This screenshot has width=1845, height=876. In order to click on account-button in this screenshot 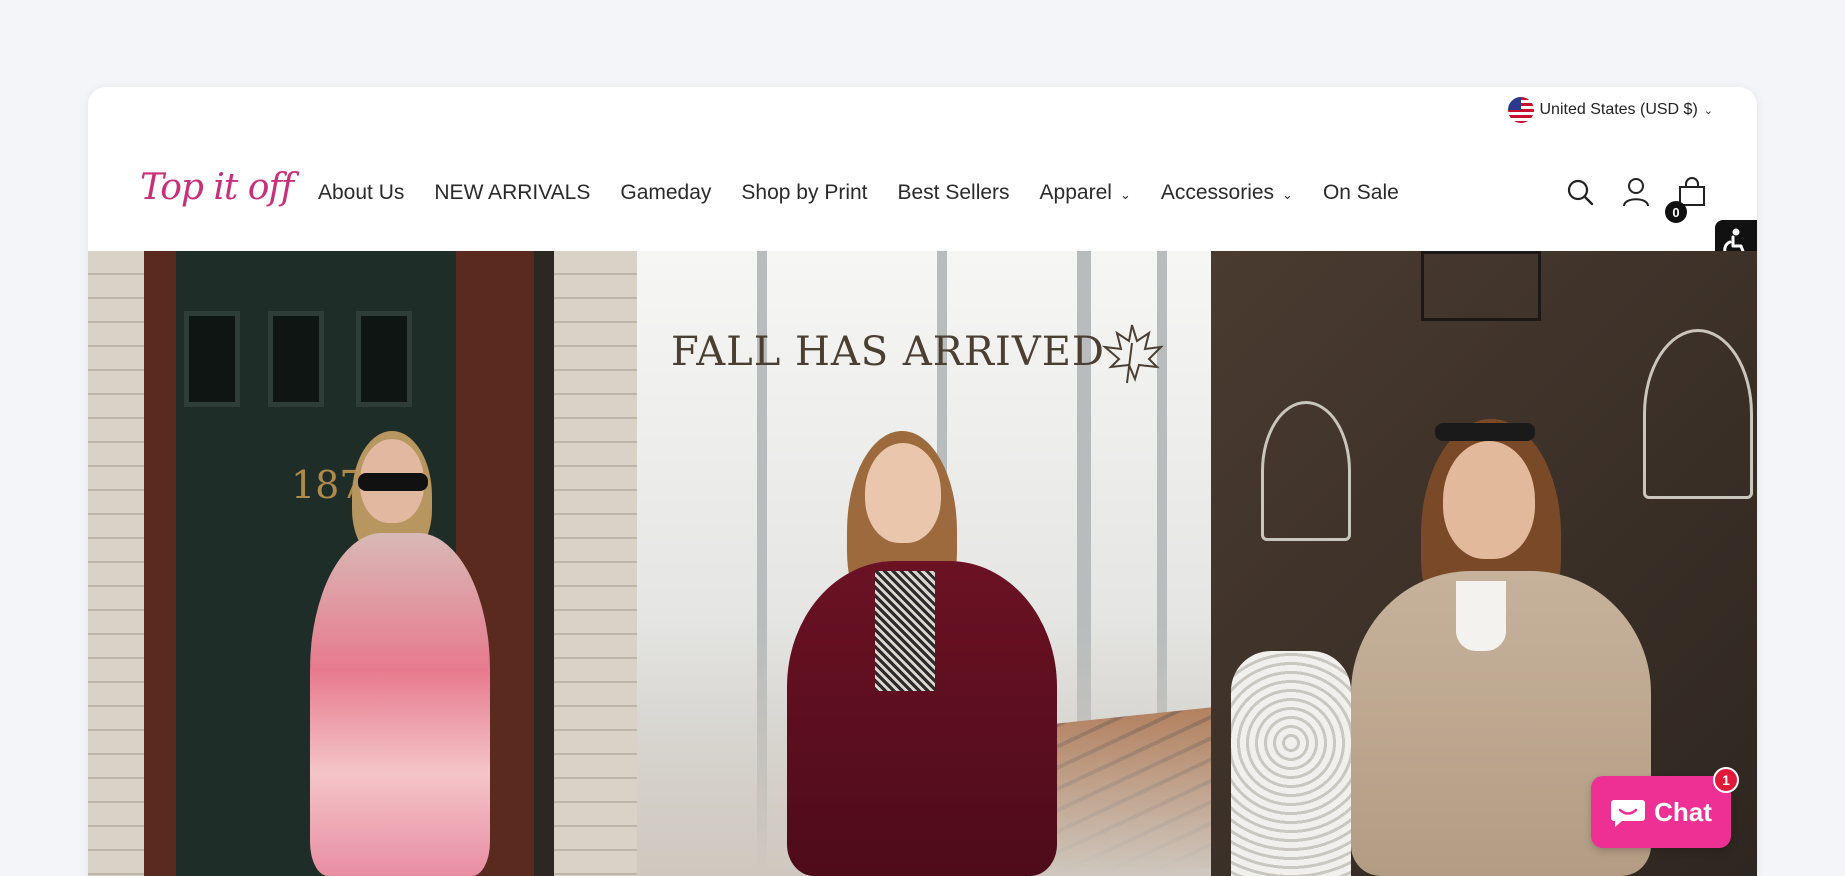, I will do `click(1636, 192)`.